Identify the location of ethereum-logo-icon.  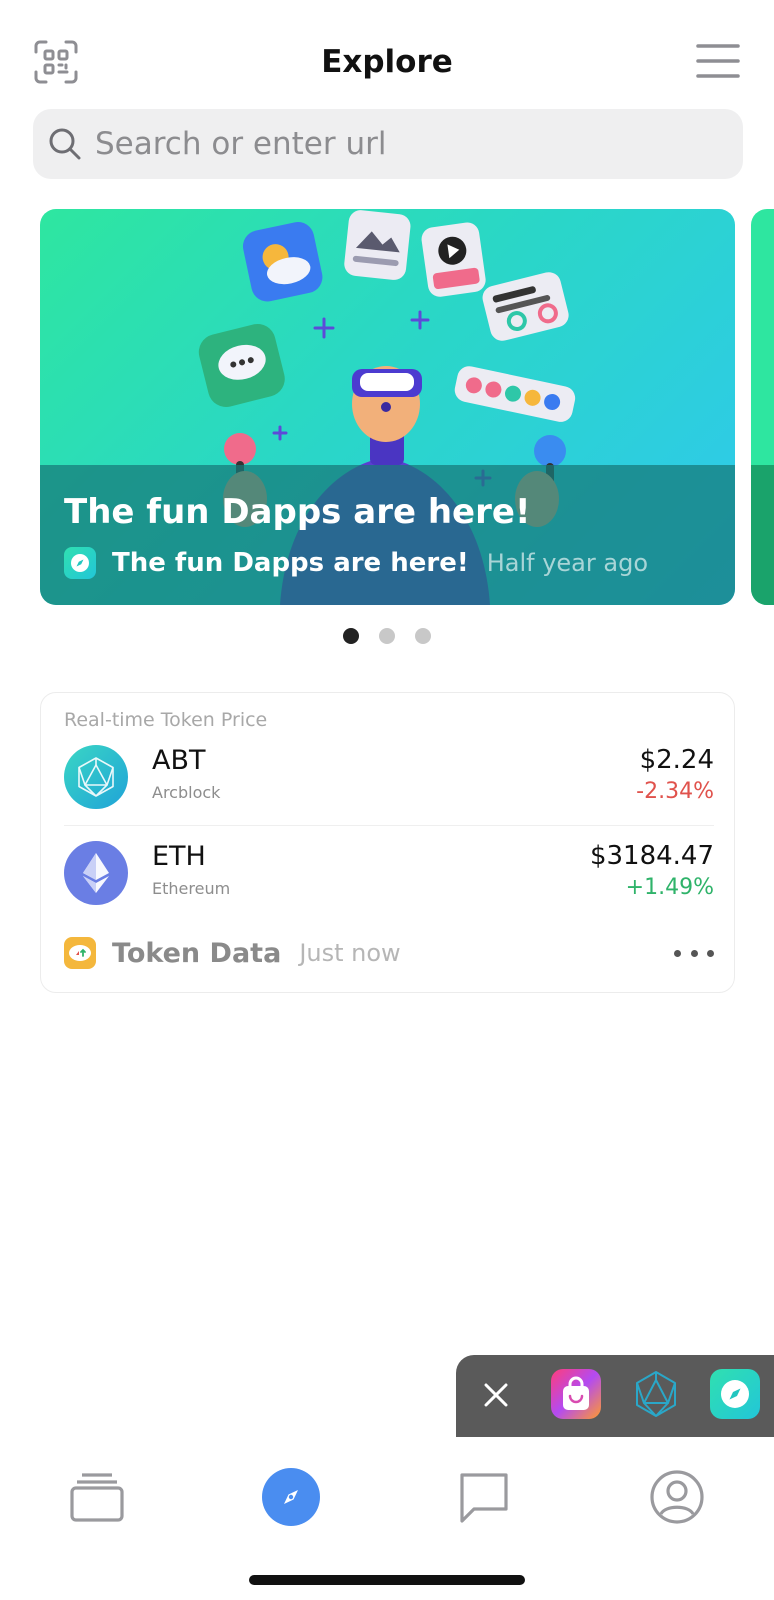
(96, 873).